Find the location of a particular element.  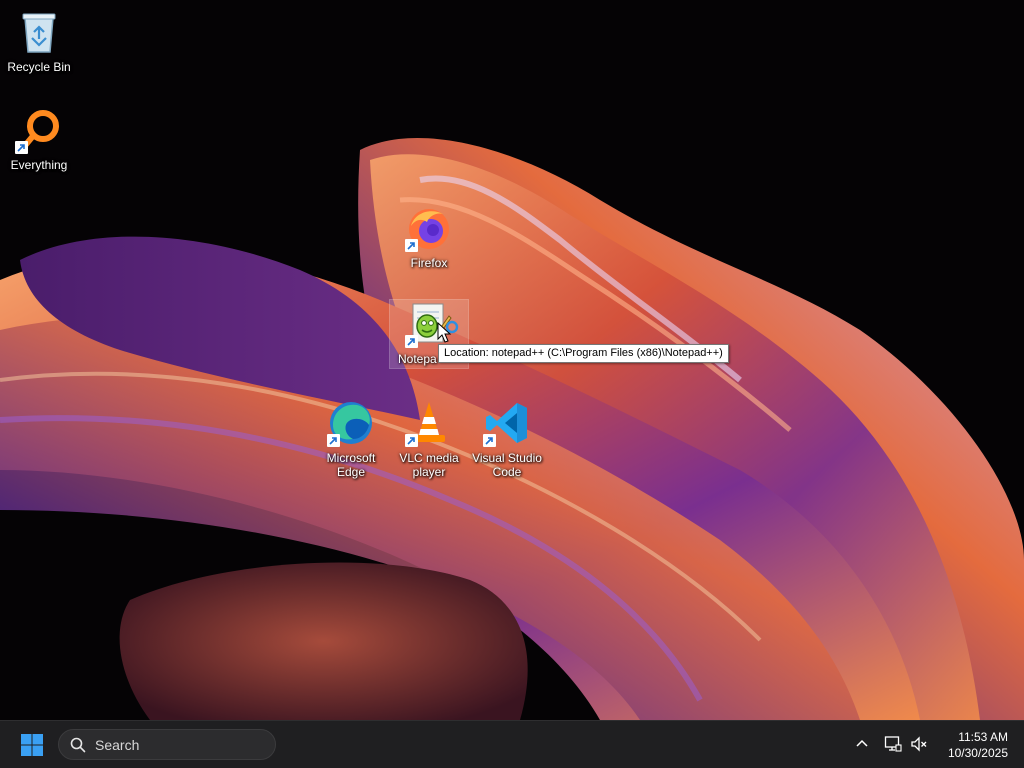

desktop-icon-microsoft-edge: Microsoft Edge is located at coordinates (351, 439).